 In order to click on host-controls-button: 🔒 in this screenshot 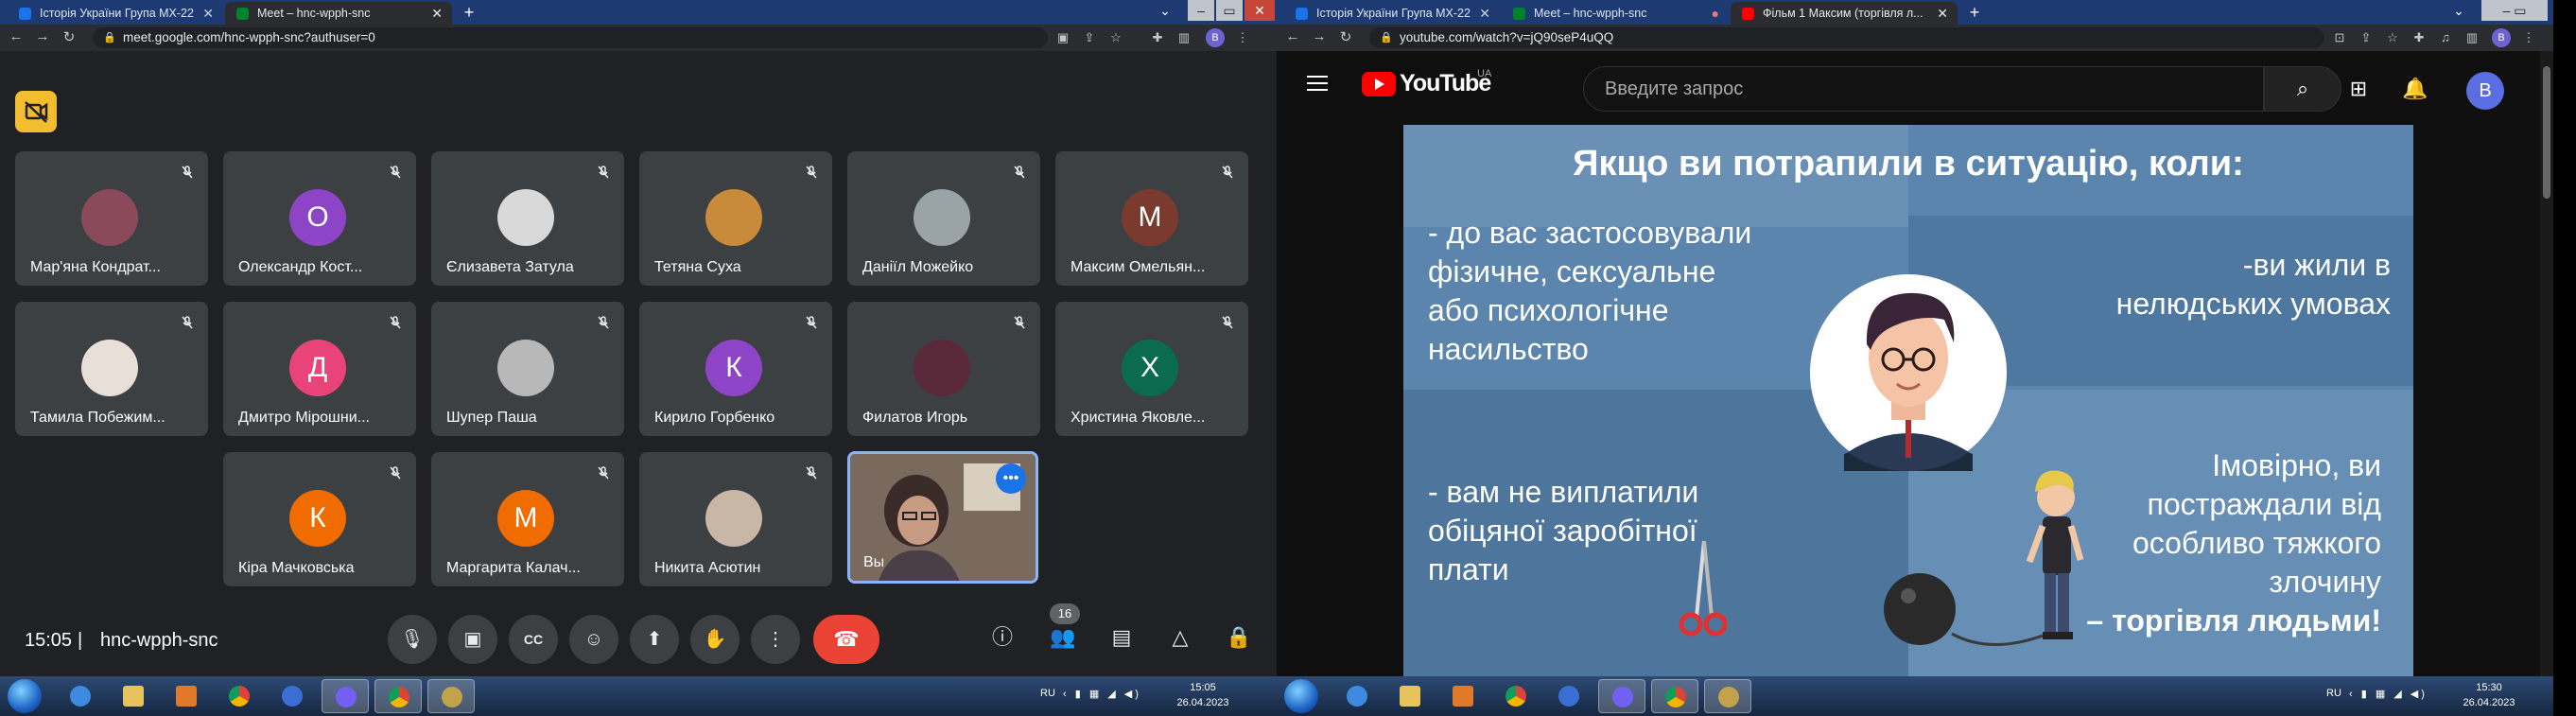, I will do `click(1239, 638)`.